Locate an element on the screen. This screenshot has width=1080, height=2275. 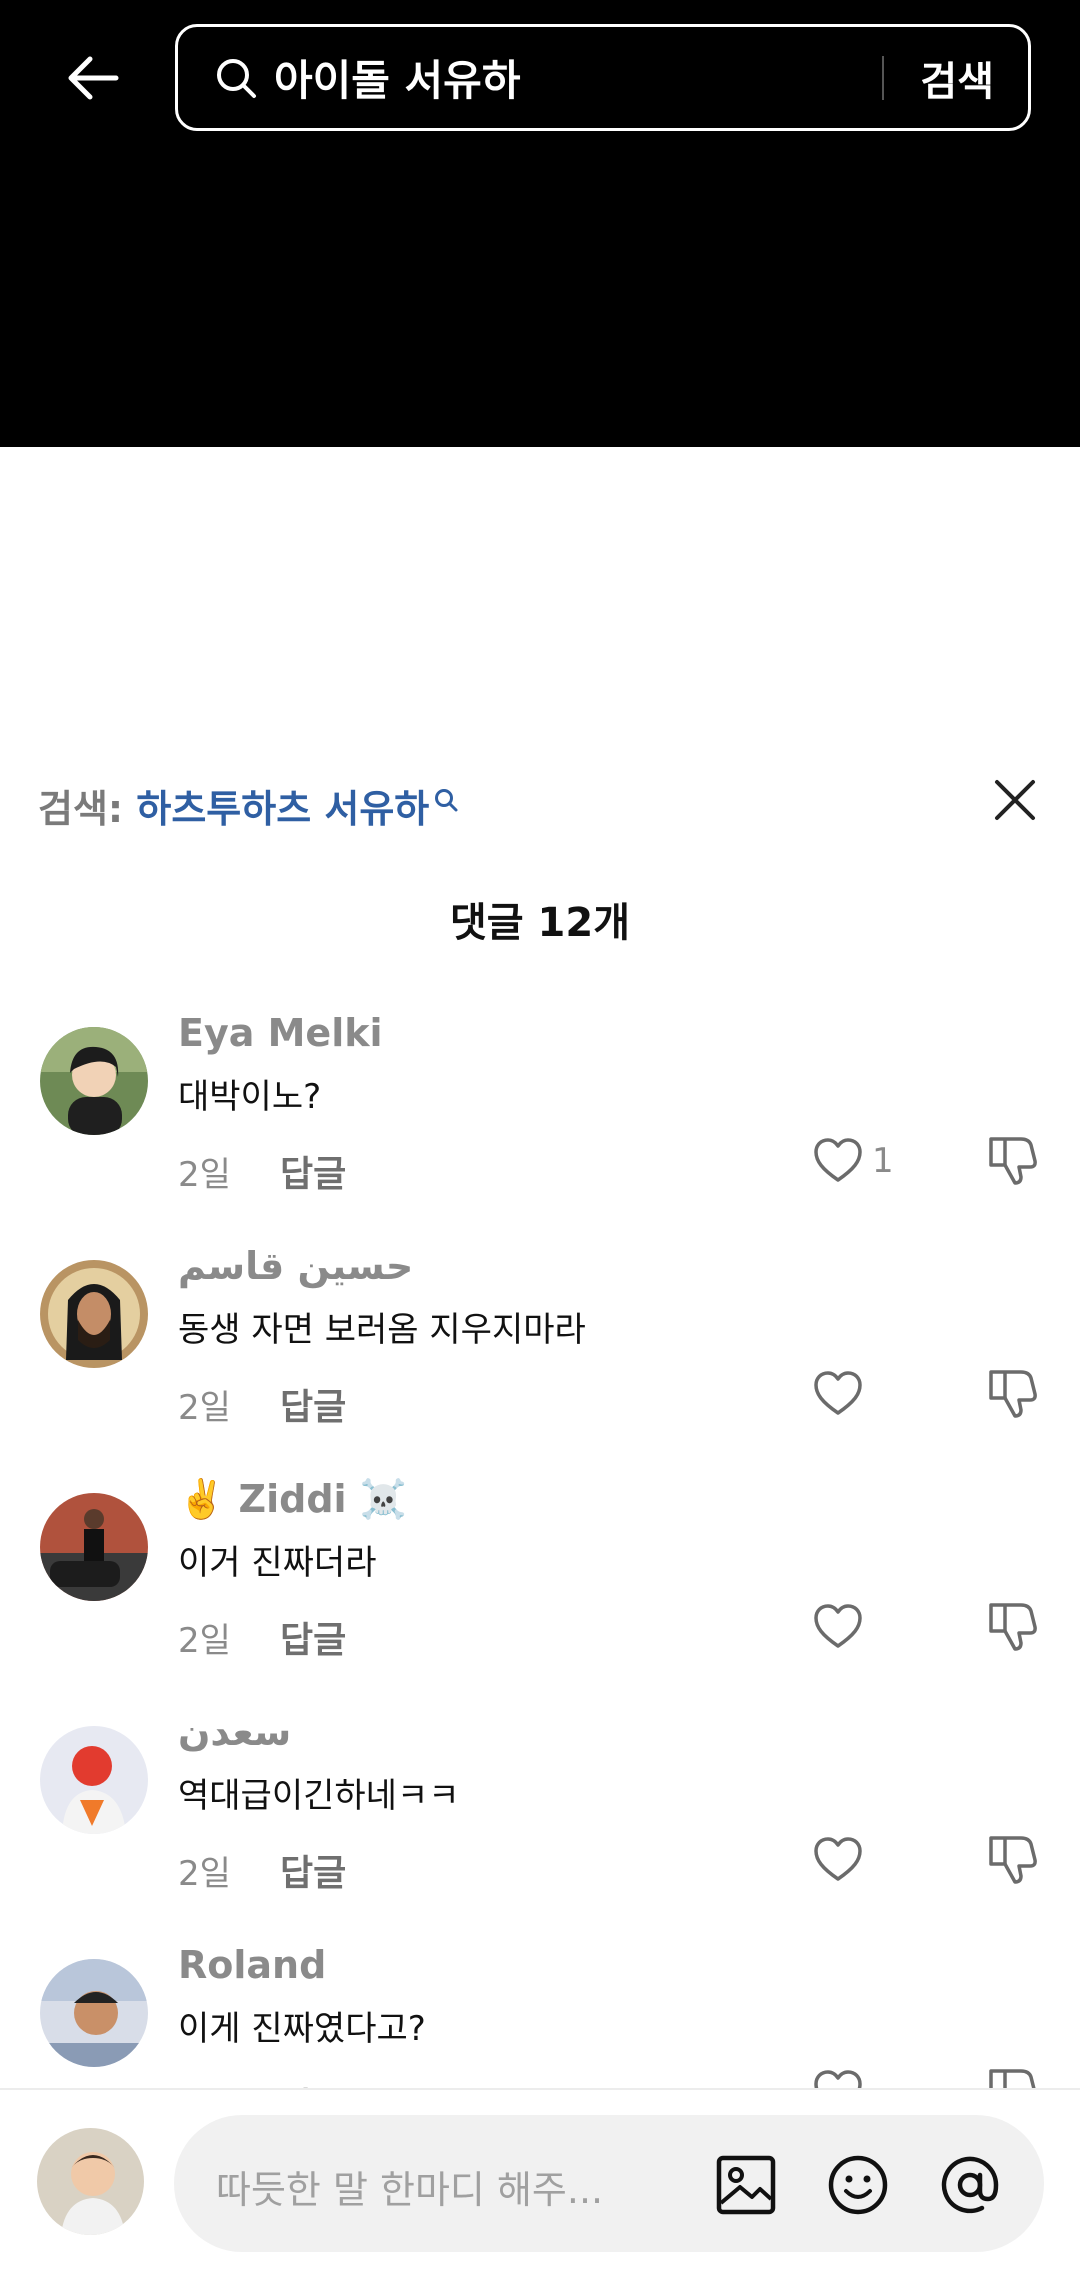
close-button is located at coordinates (1015, 800).